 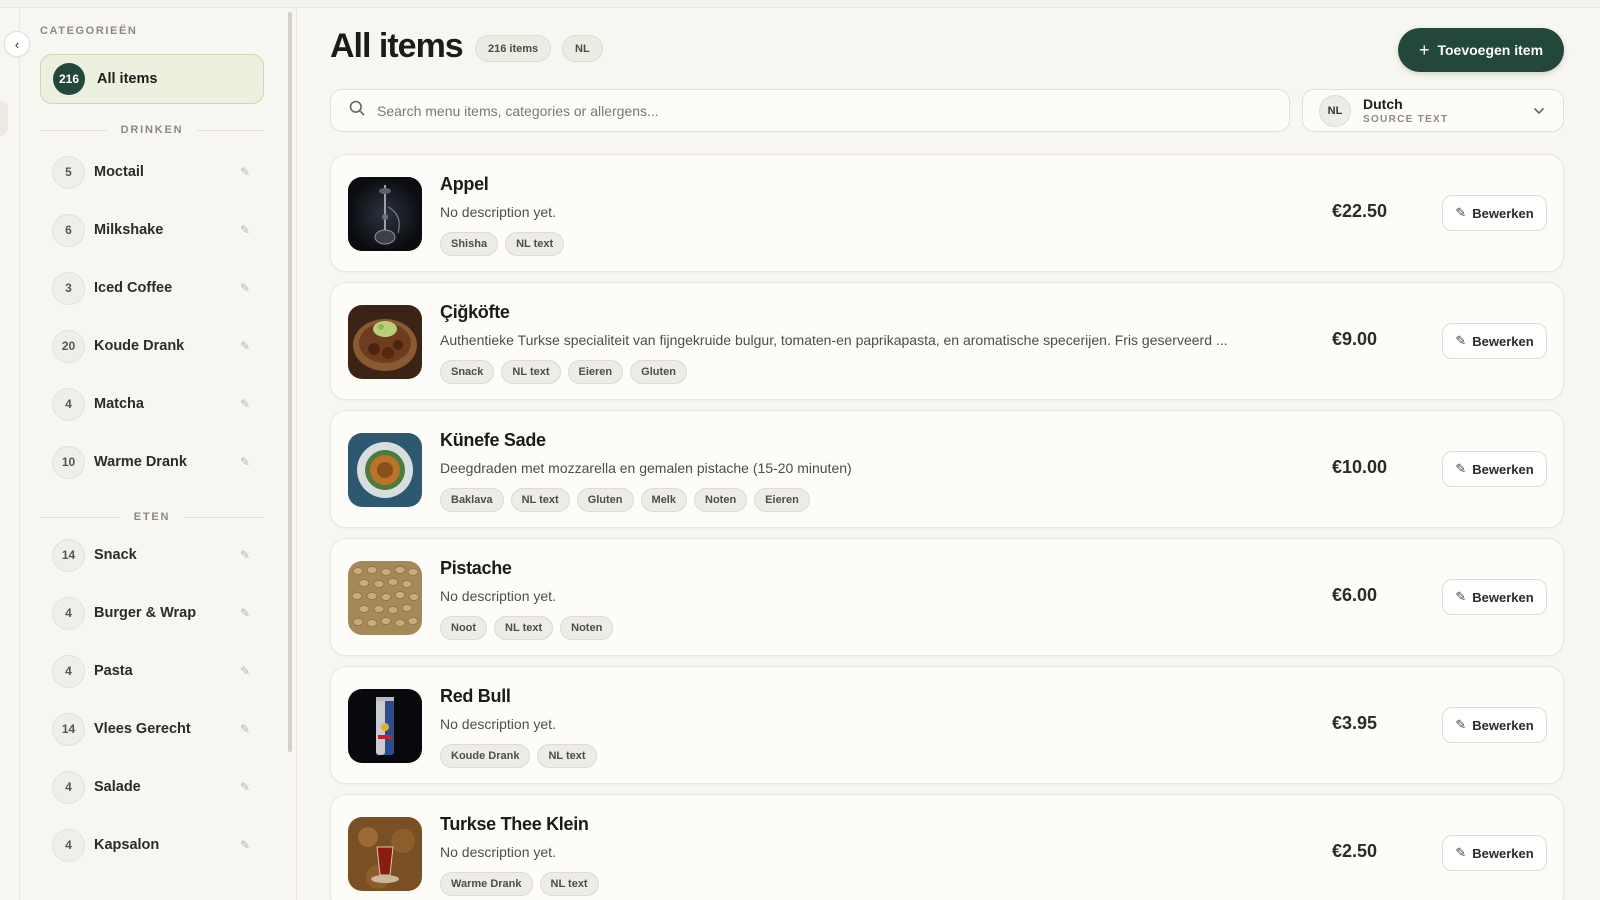 I want to click on section-title: ETEN, so click(x=152, y=517).